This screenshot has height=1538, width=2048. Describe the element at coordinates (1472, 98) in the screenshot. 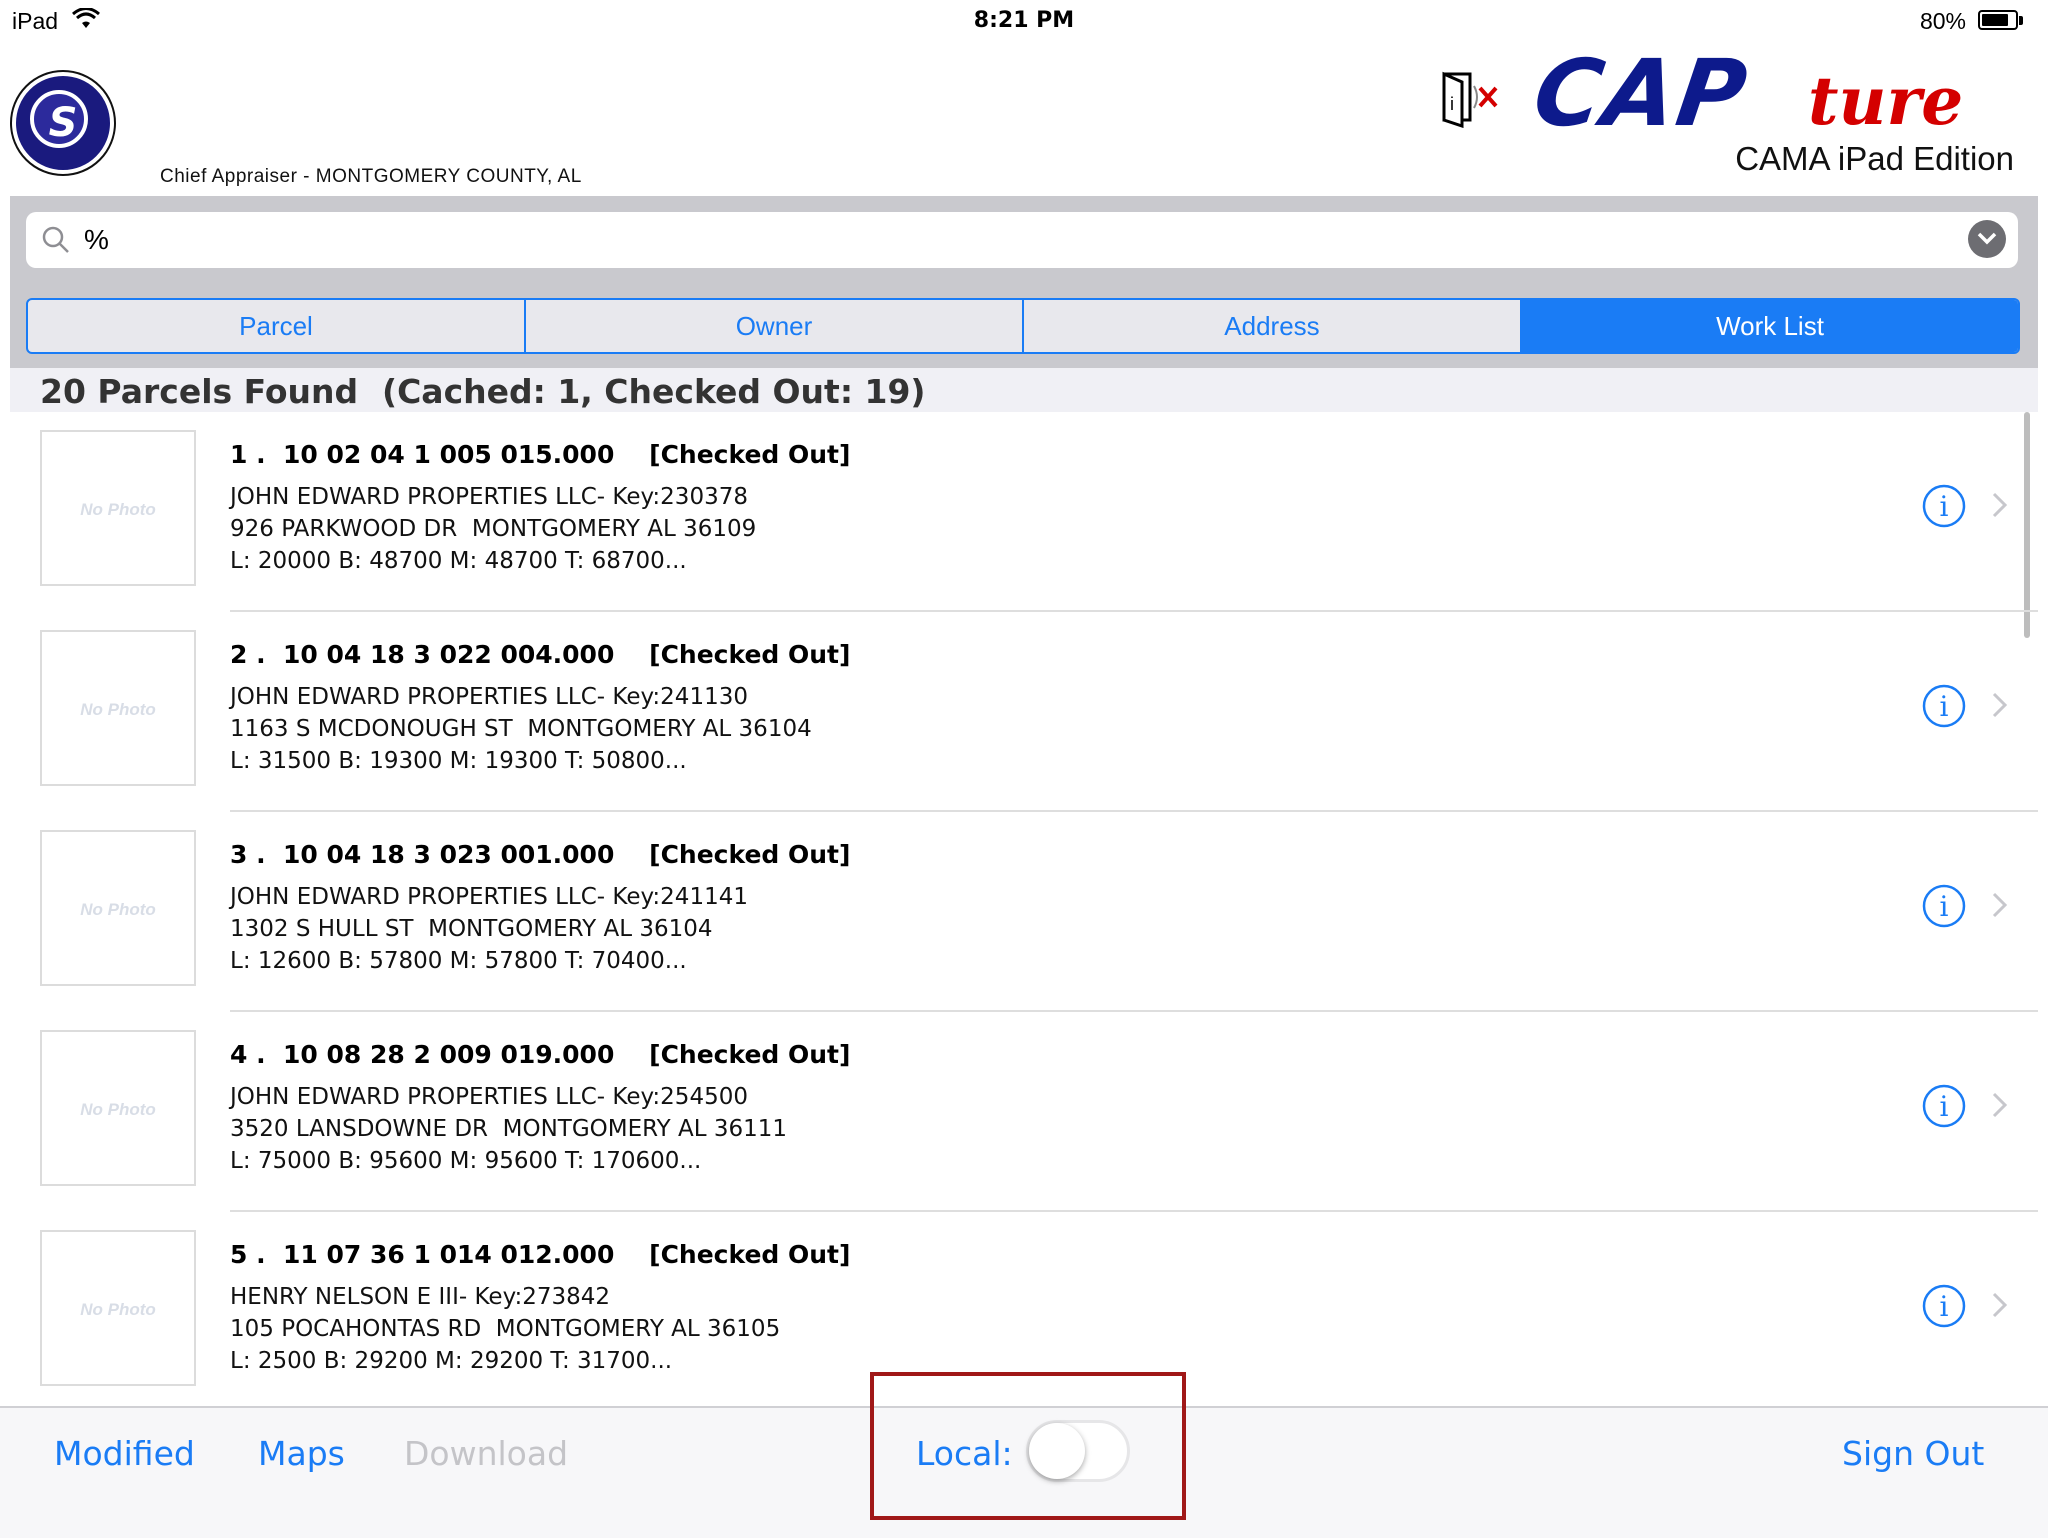

I see `door-info-icon: i` at that location.